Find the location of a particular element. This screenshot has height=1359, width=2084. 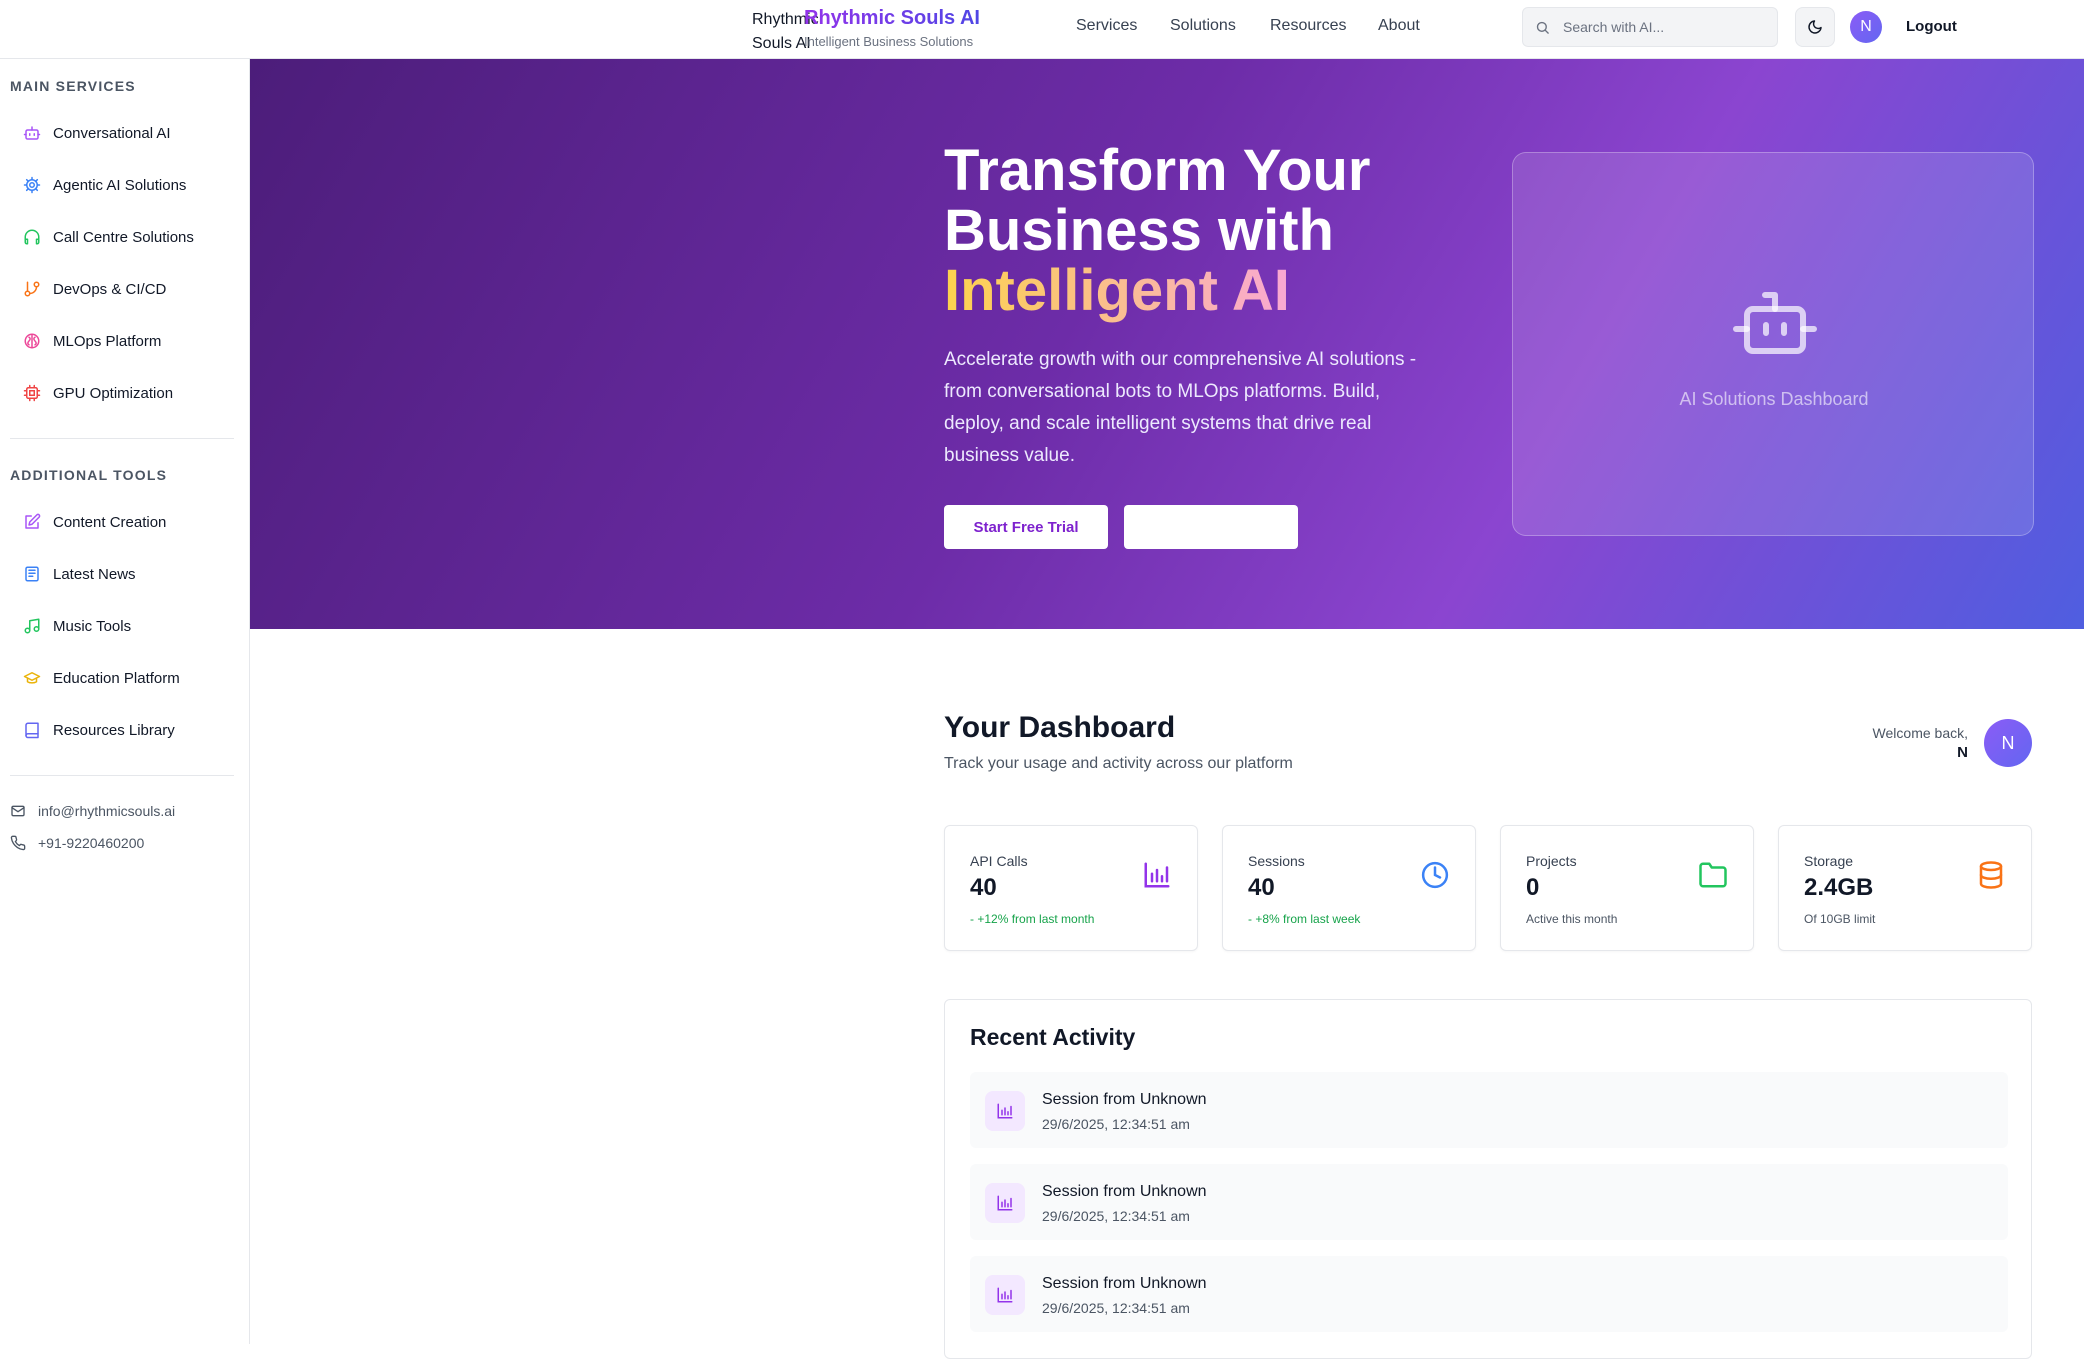

stat-title: Projects is located at coordinates (1551, 861).